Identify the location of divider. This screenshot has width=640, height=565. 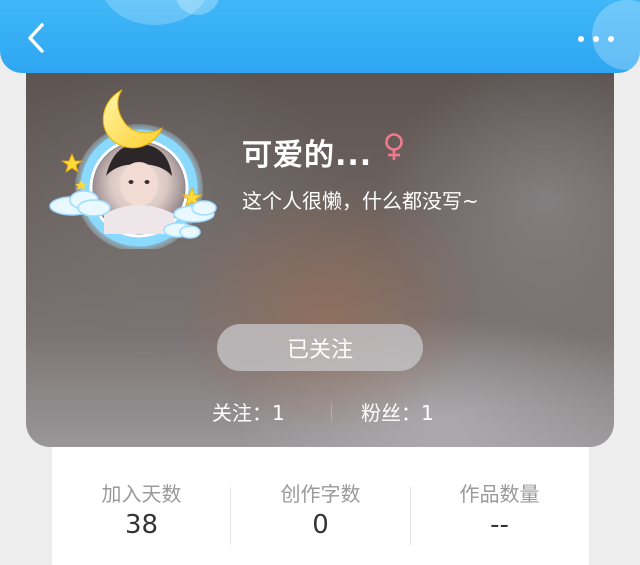
(331, 412).